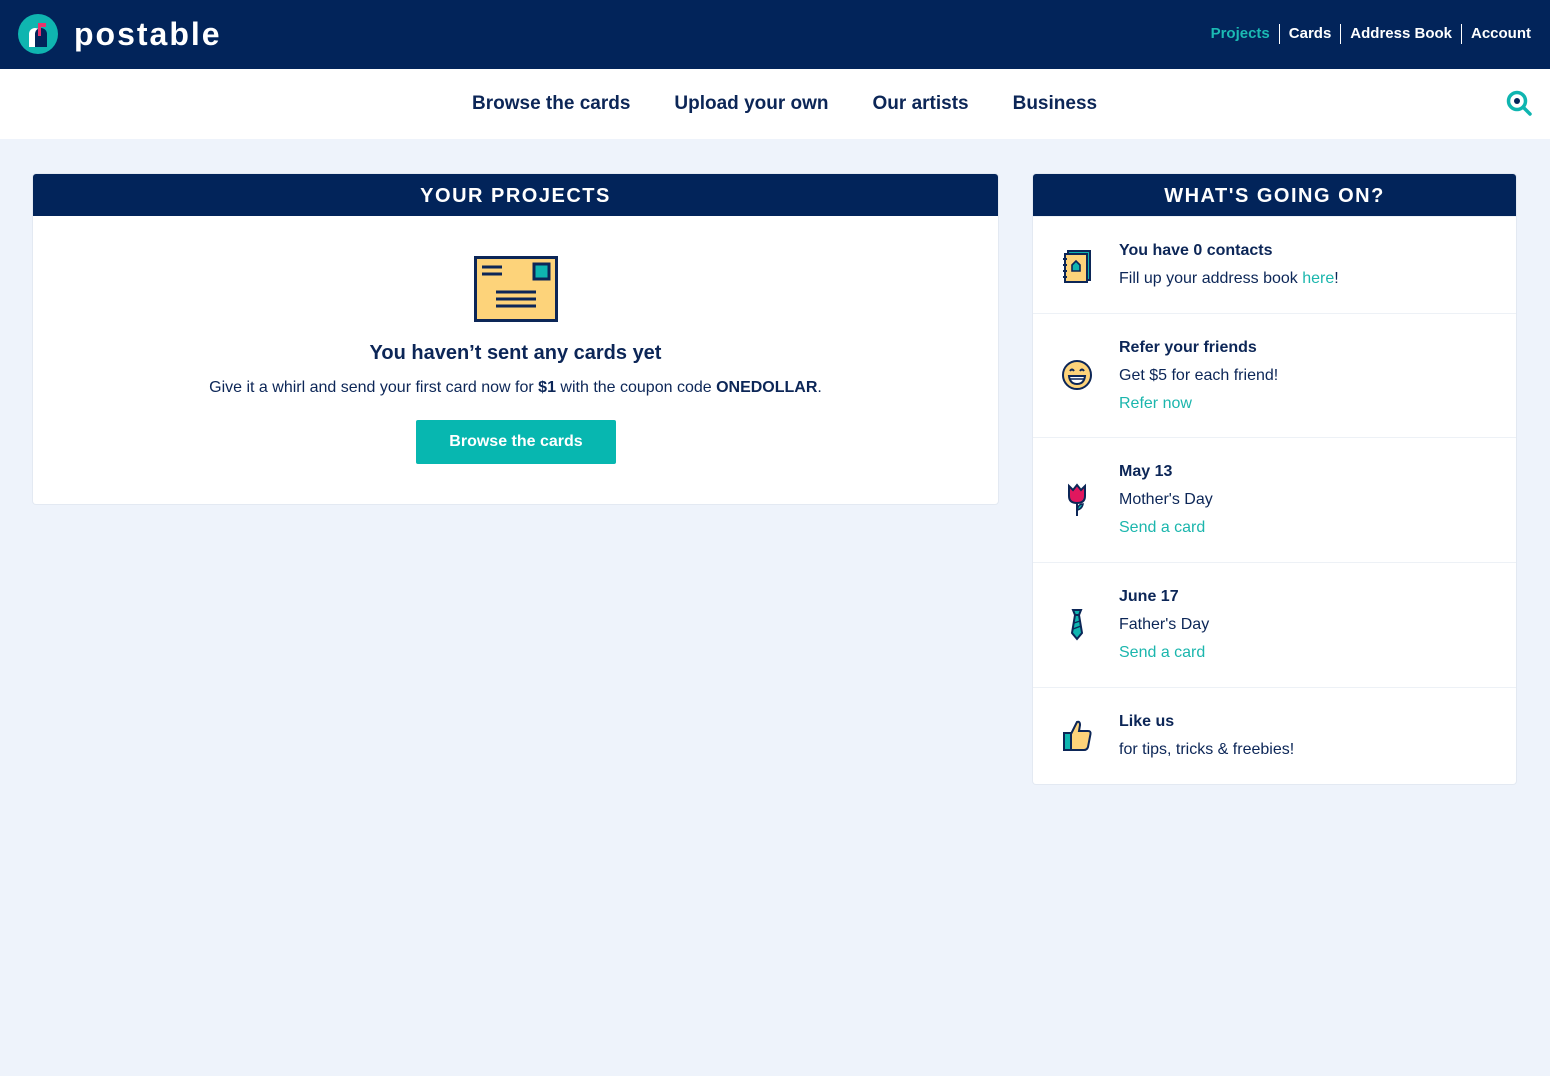  I want to click on contacts-text: Fill up your address book here!, so click(1229, 279).